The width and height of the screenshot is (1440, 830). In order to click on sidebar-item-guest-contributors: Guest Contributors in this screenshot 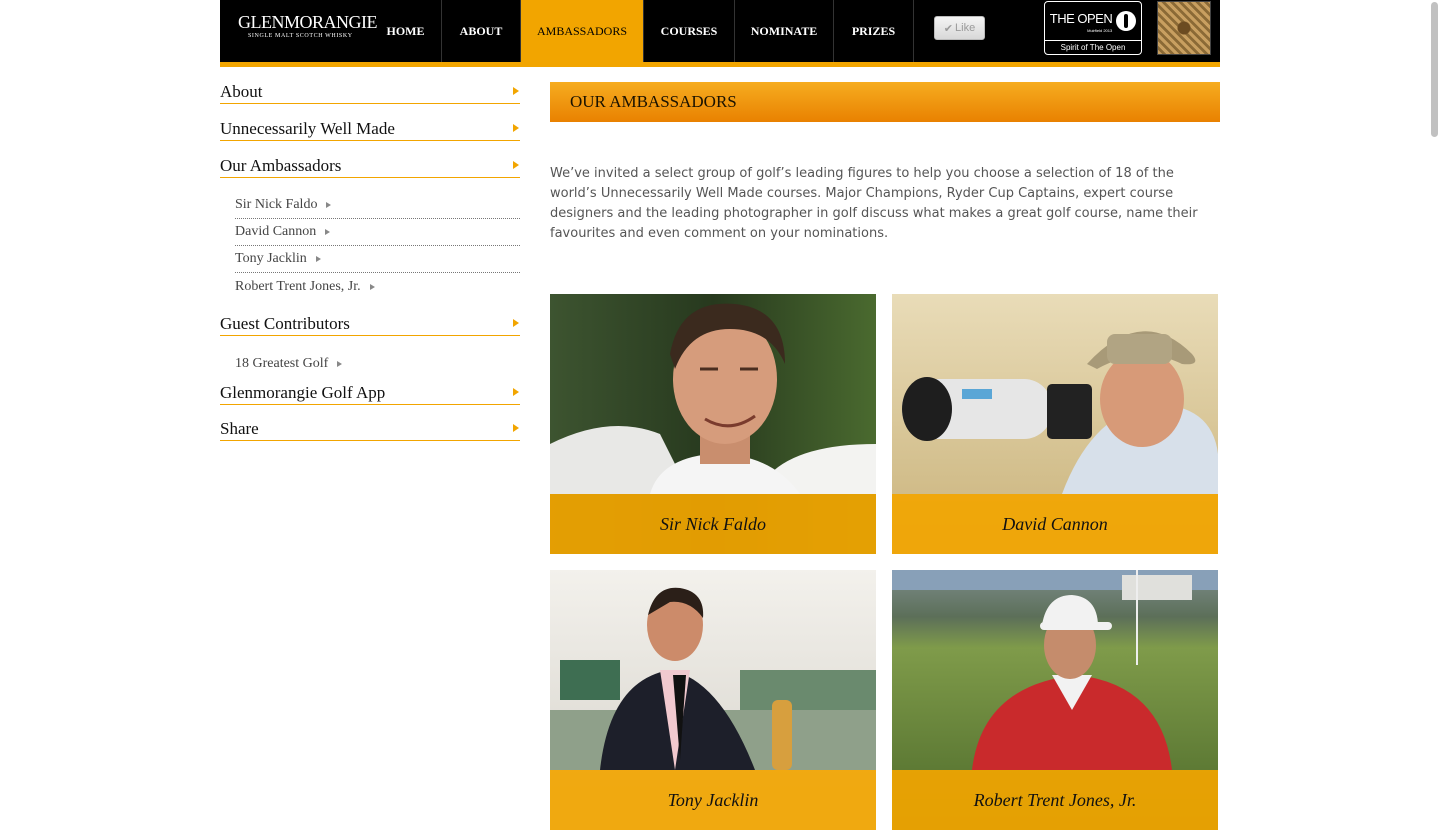, I will do `click(370, 325)`.